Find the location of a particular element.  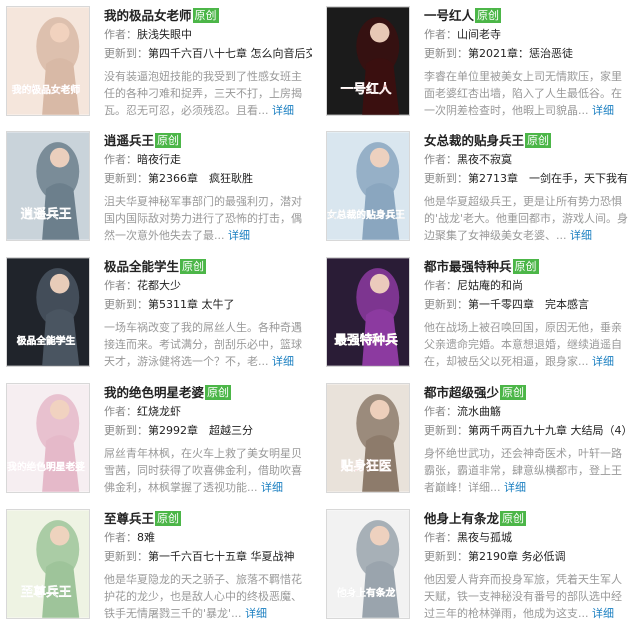

update-row: 更新到：第2366章 疯狂耿胜 is located at coordinates (208, 178).